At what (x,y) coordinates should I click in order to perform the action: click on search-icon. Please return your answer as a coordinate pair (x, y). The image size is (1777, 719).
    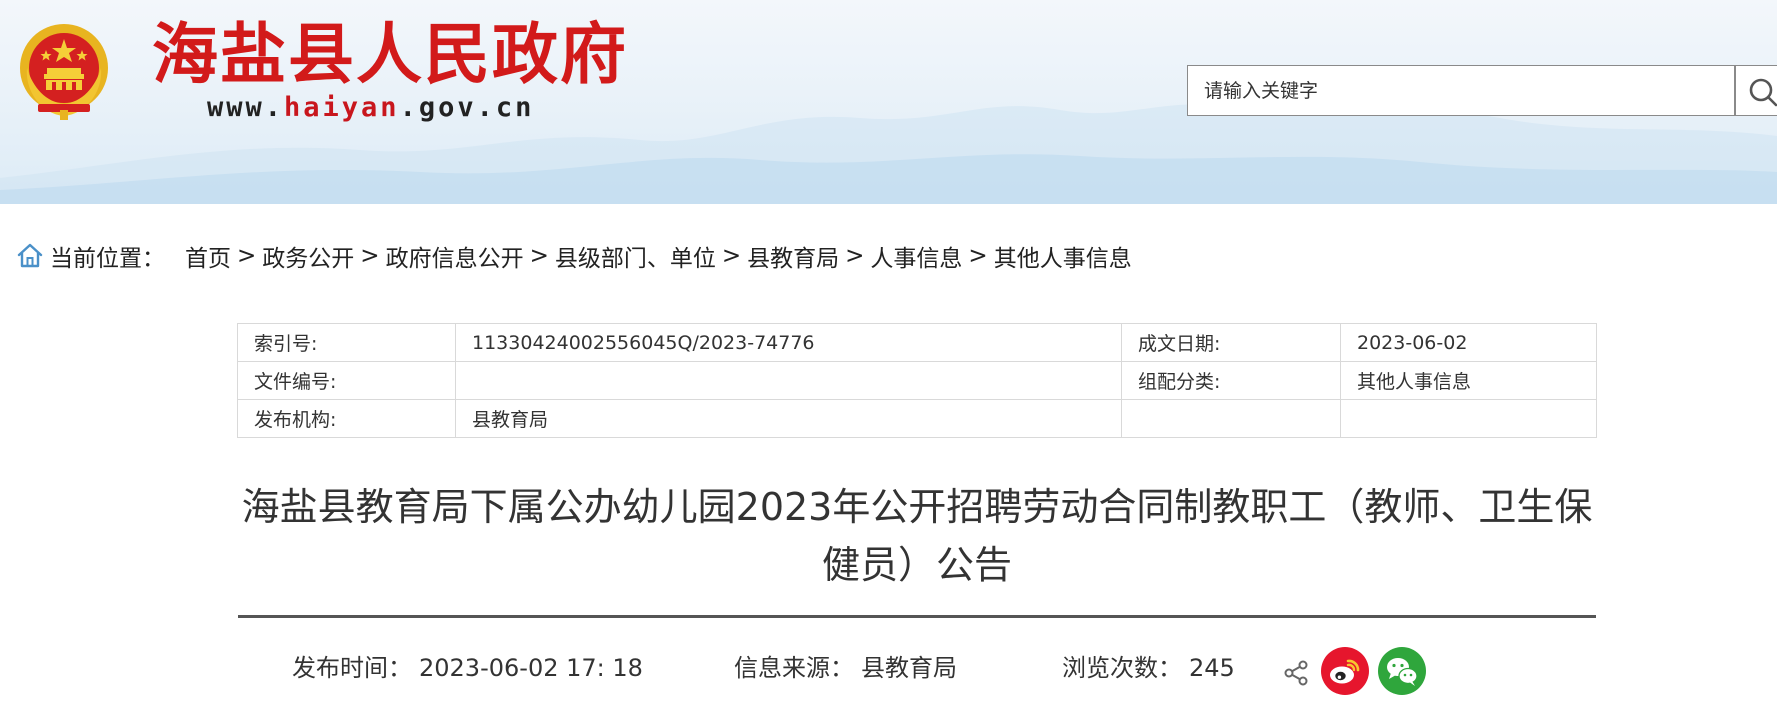
    Looking at the image, I should click on (1763, 92).